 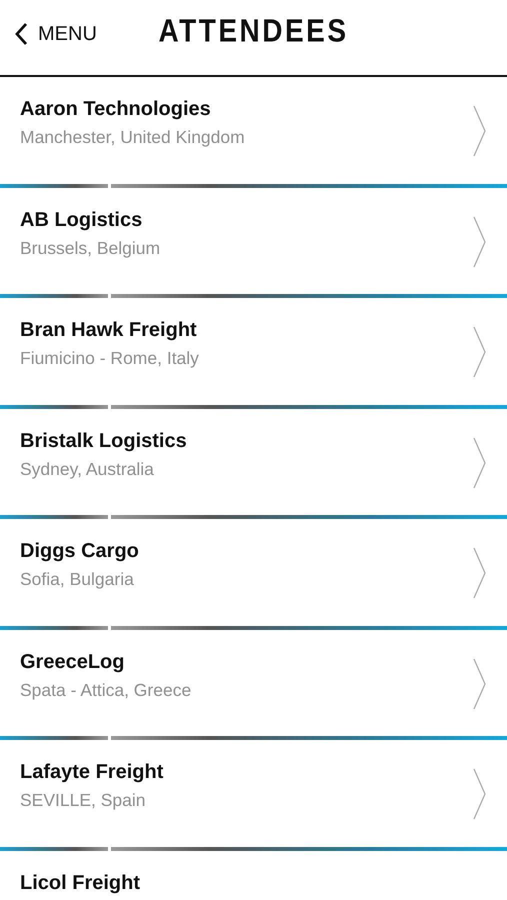 I want to click on company-name: Bran Hawk Freight, so click(x=109, y=330).